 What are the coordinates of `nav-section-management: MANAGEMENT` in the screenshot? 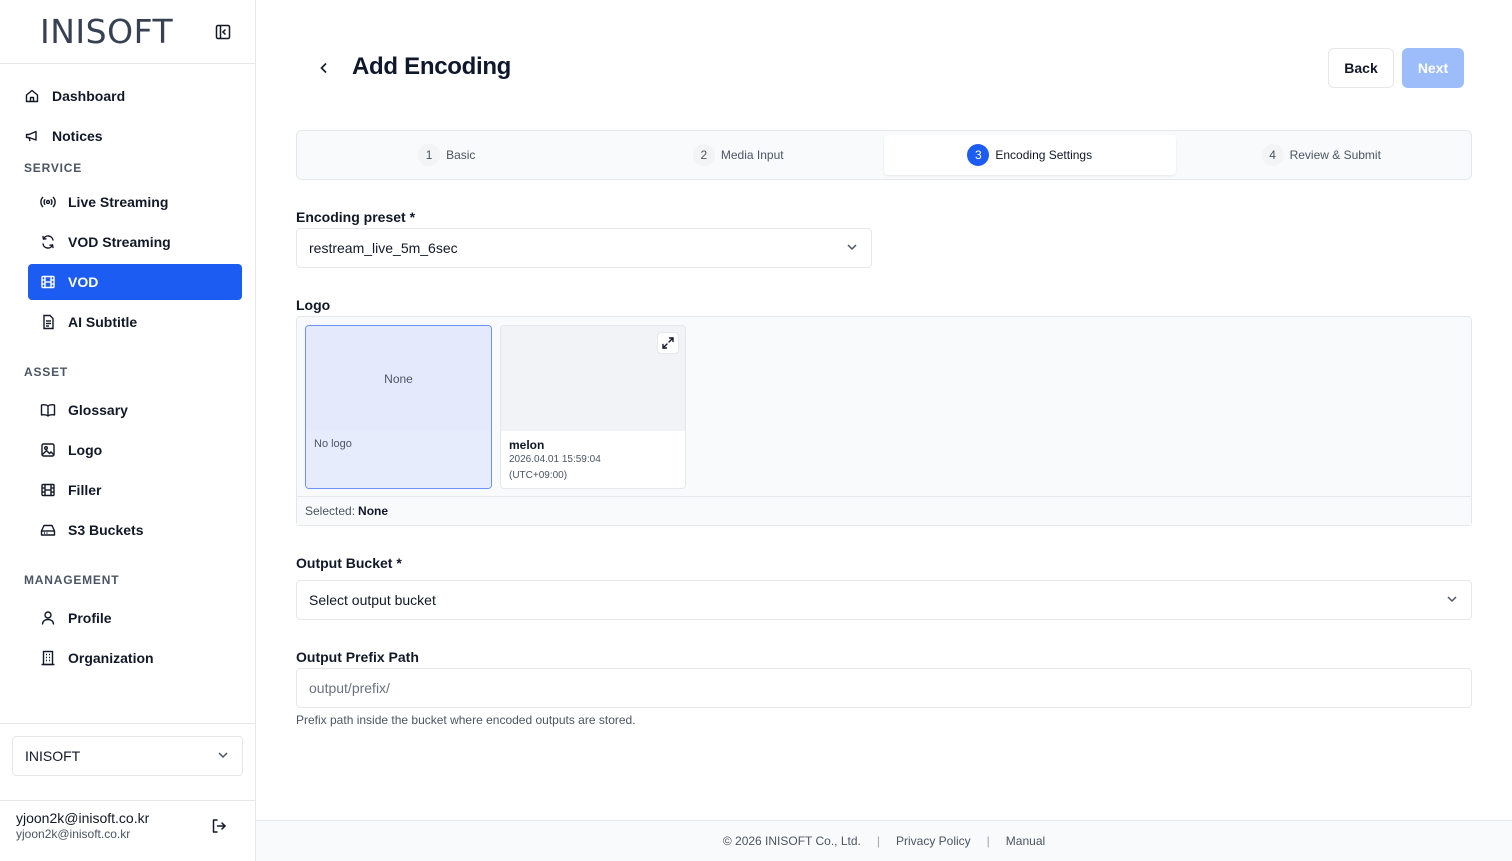 It's located at (72, 580).